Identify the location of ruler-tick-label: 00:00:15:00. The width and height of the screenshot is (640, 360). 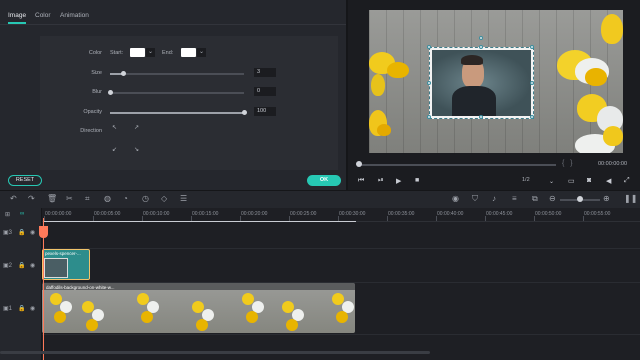
(205, 214).